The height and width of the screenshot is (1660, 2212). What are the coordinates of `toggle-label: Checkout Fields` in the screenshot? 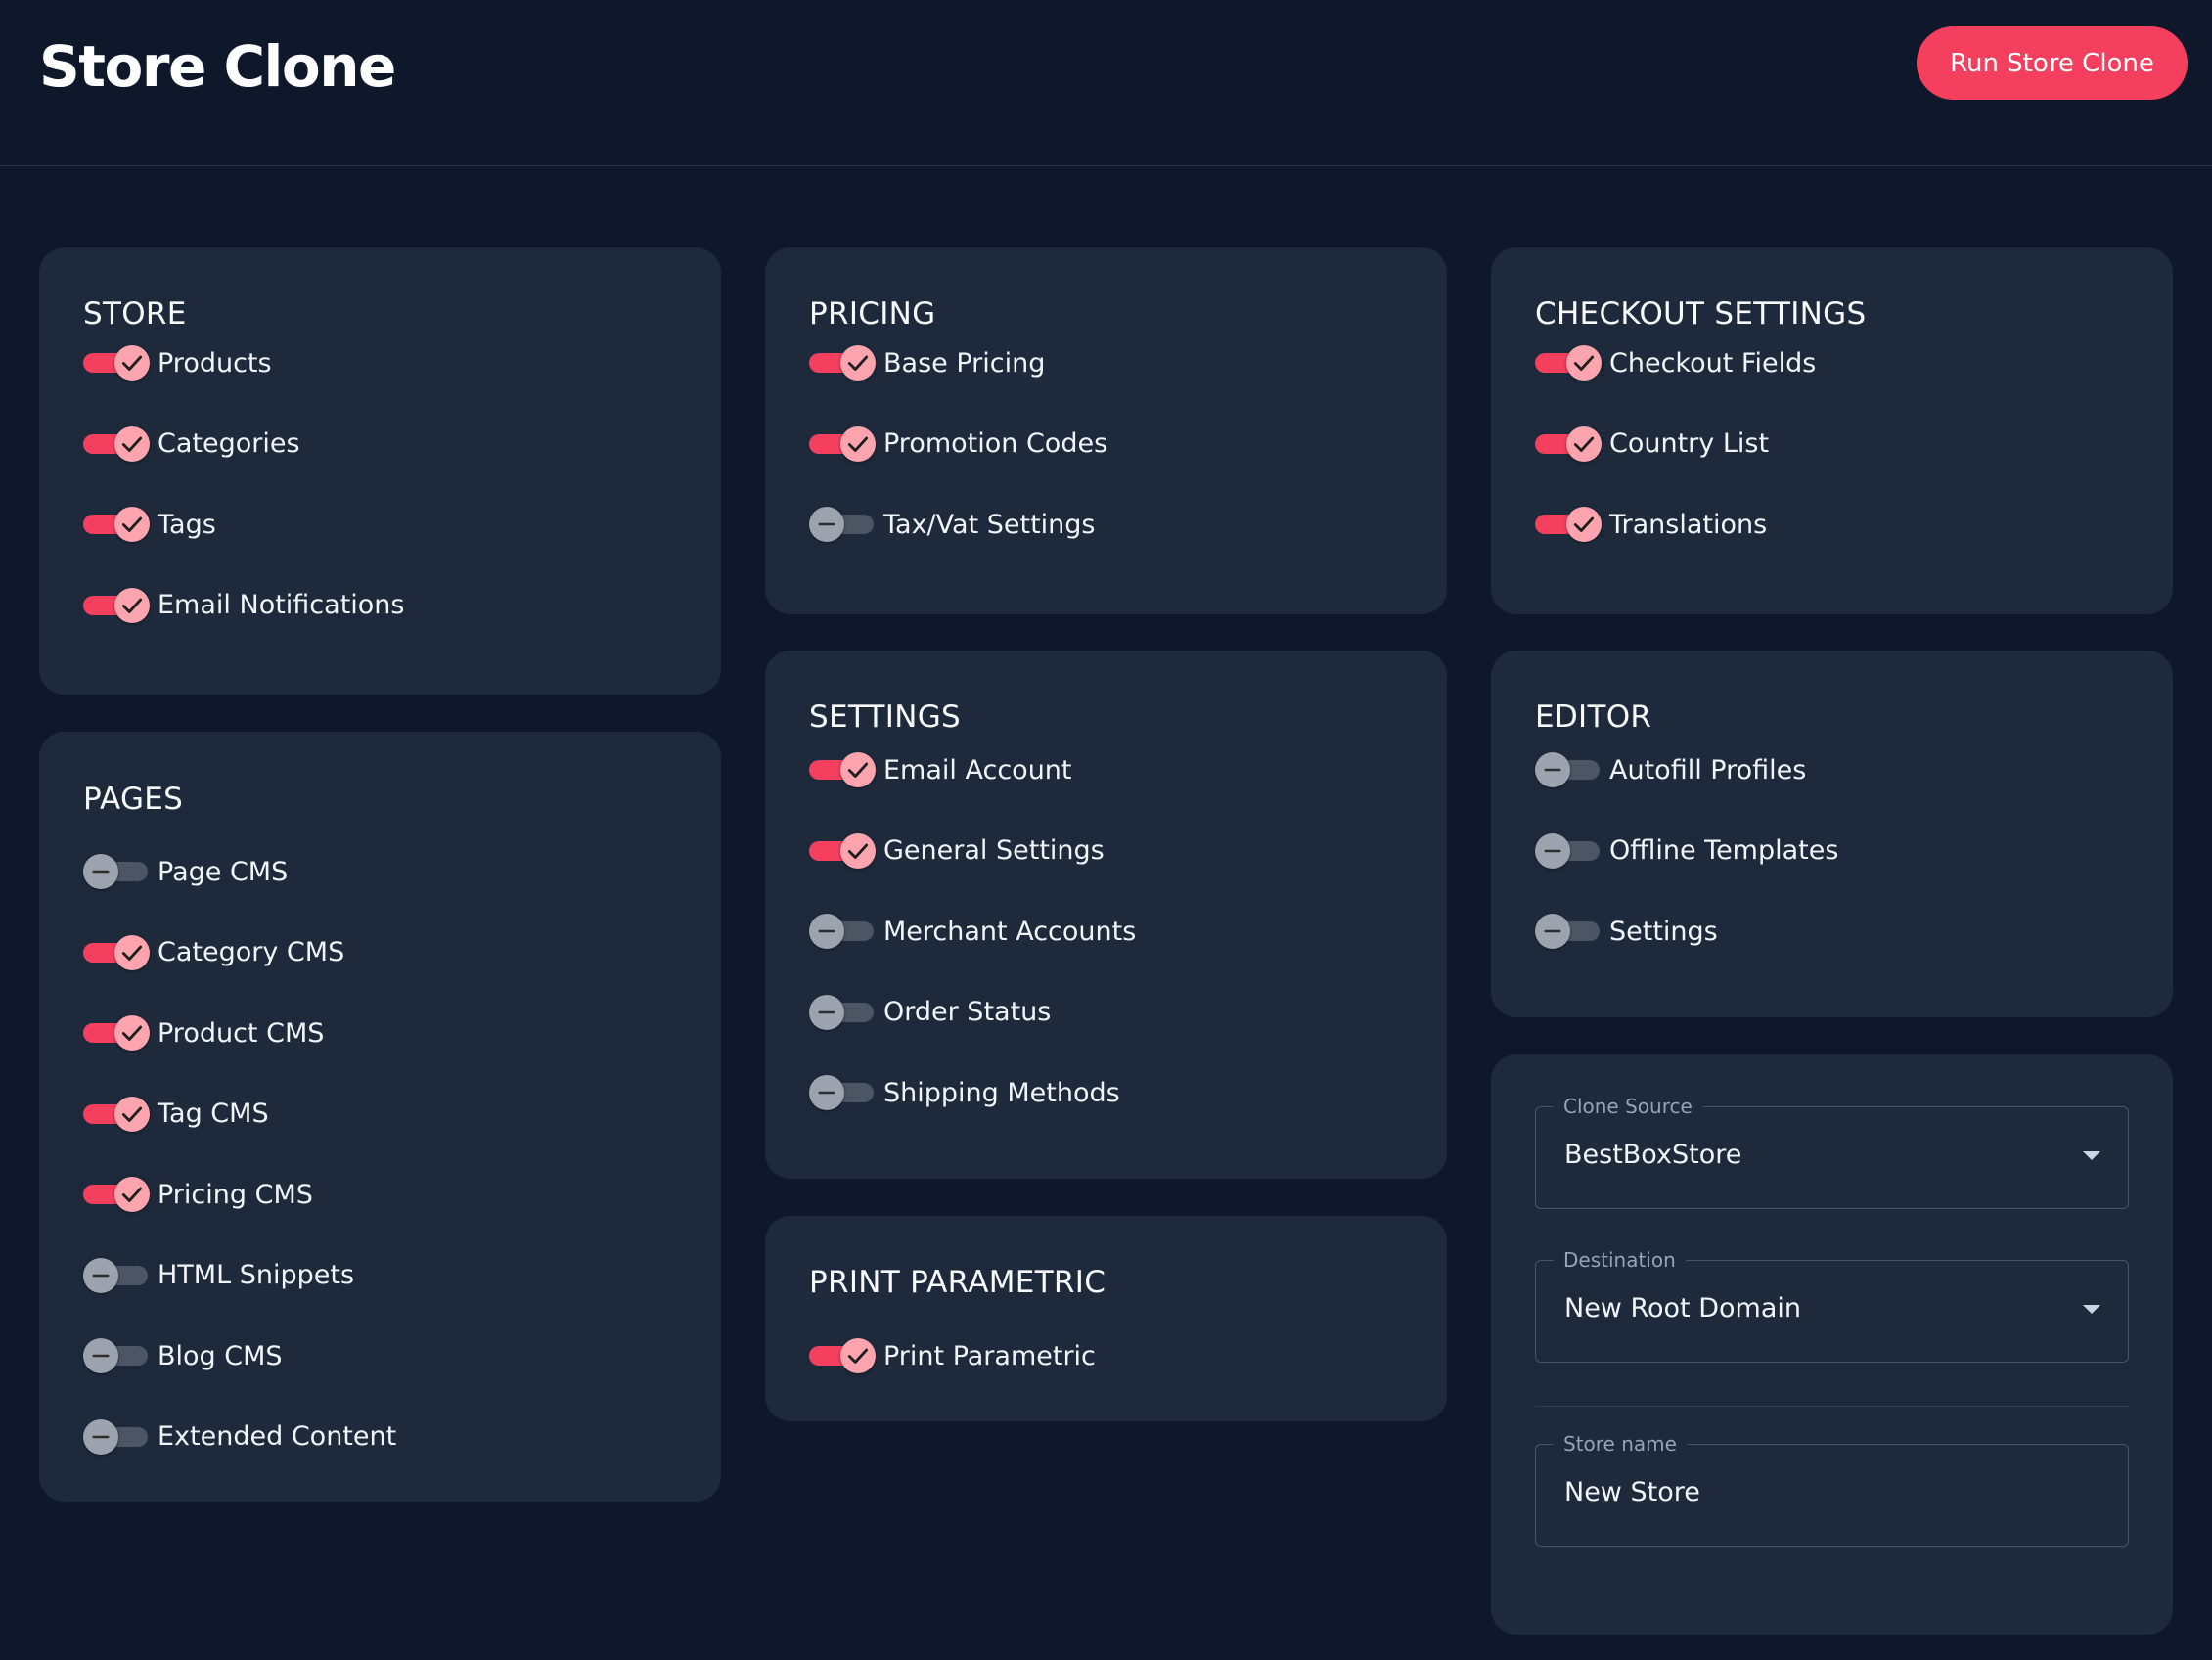 It's located at (1713, 363).